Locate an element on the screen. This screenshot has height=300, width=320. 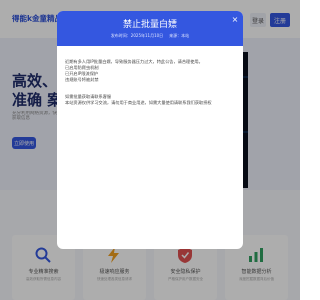
modal-title: 禁止批量白嫖 is located at coordinates (149, 25).